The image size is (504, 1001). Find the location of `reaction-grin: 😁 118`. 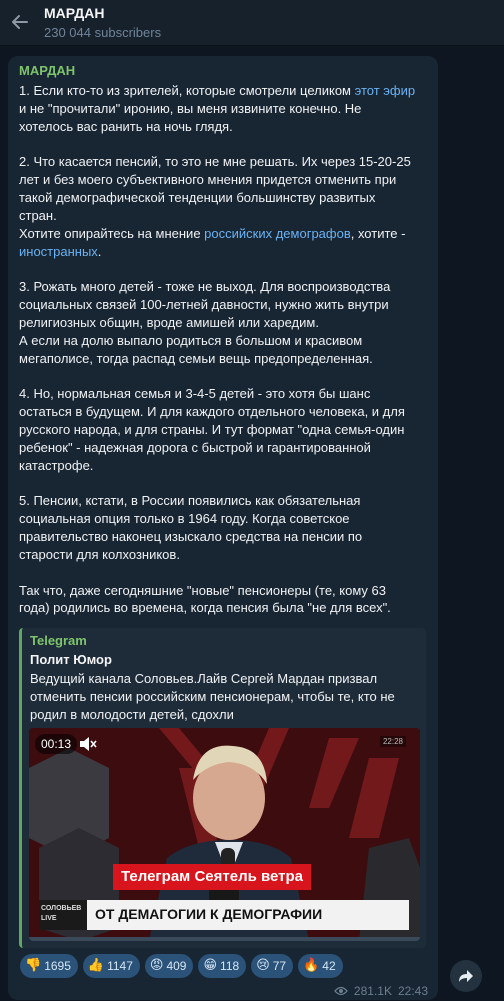

reaction-grin: 😁 118 is located at coordinates (222, 966).